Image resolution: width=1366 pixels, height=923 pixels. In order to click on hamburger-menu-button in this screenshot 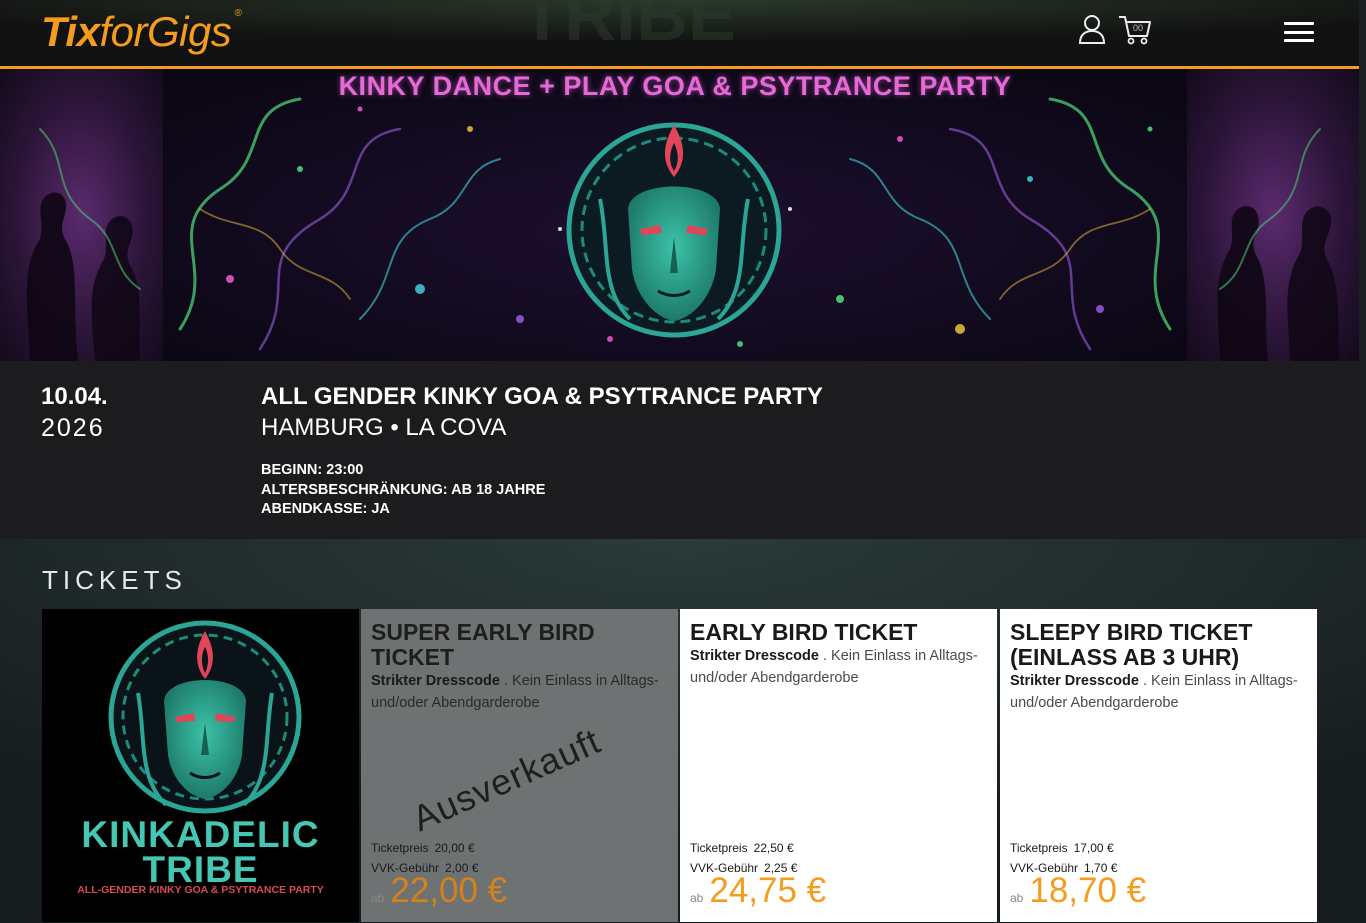, I will do `click(1299, 32)`.